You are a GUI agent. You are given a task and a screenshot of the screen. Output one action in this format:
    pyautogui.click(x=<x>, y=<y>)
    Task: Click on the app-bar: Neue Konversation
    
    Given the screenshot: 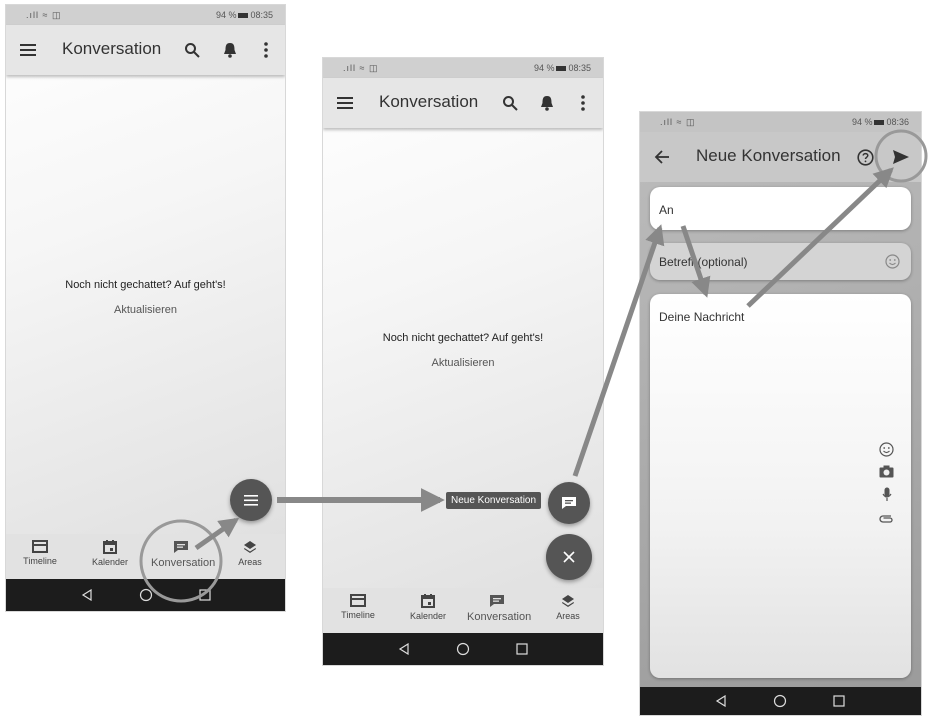 What is the action you would take?
    pyautogui.click(x=780, y=157)
    